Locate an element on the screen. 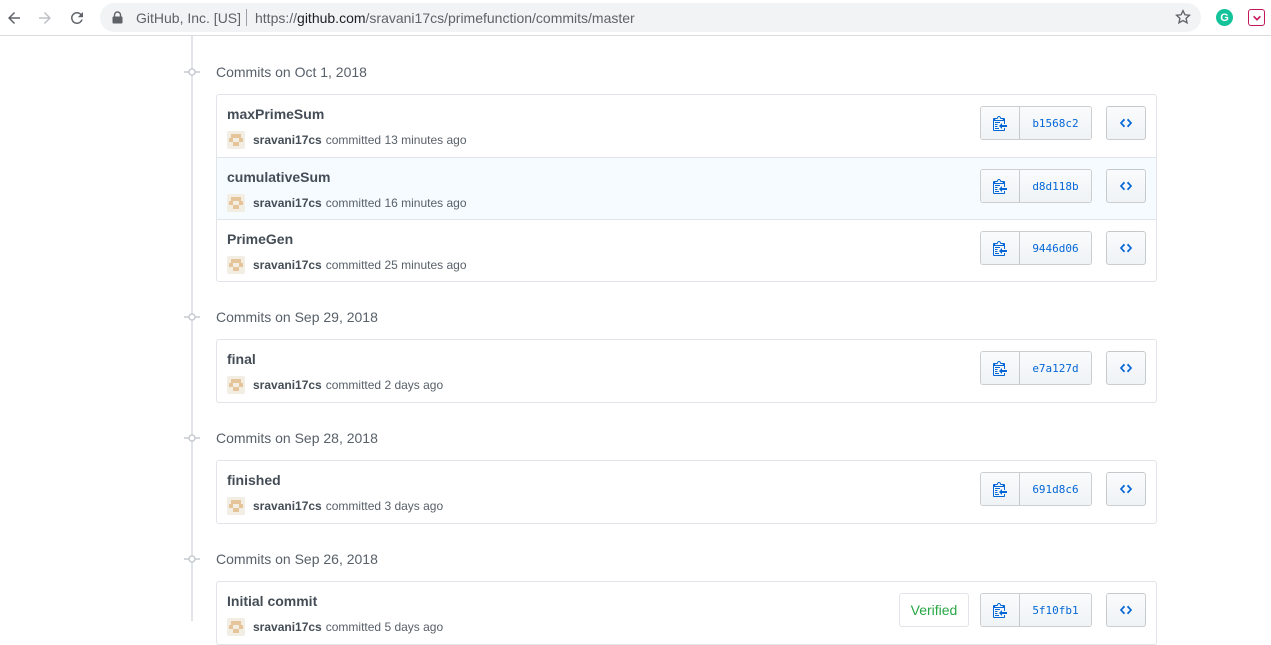 The height and width of the screenshot is (645, 1271). pocket-extension-icon is located at coordinates (1256, 17).